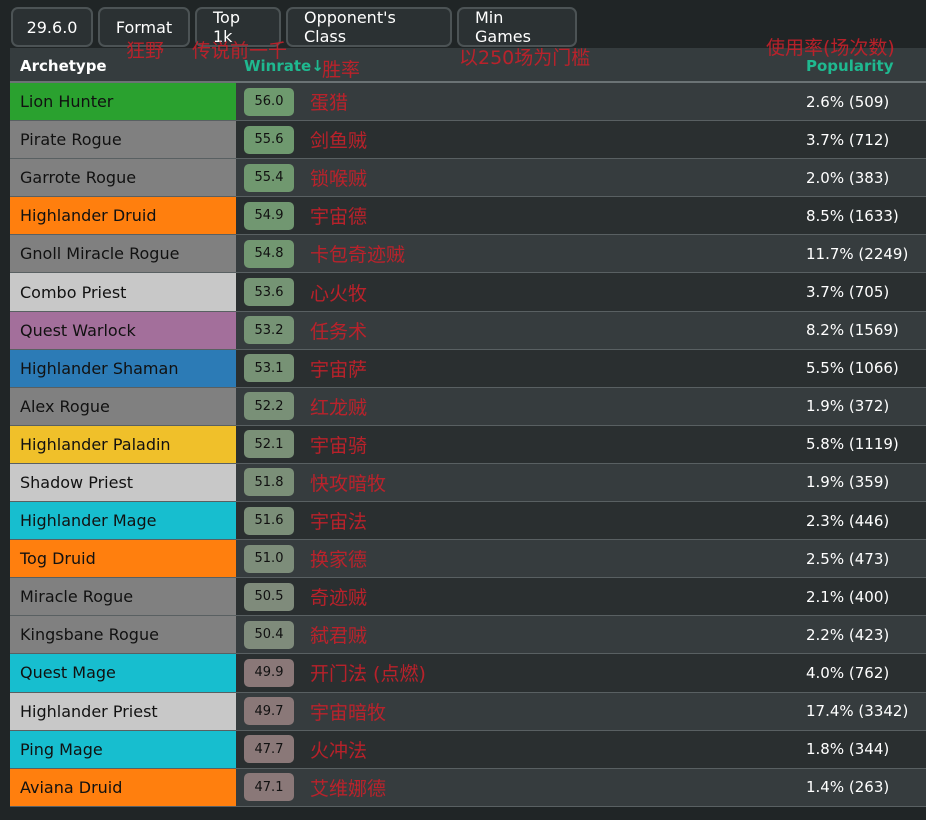  Describe the element at coordinates (123, 787) in the screenshot. I see `archetype-name: Aviana Druid` at that location.